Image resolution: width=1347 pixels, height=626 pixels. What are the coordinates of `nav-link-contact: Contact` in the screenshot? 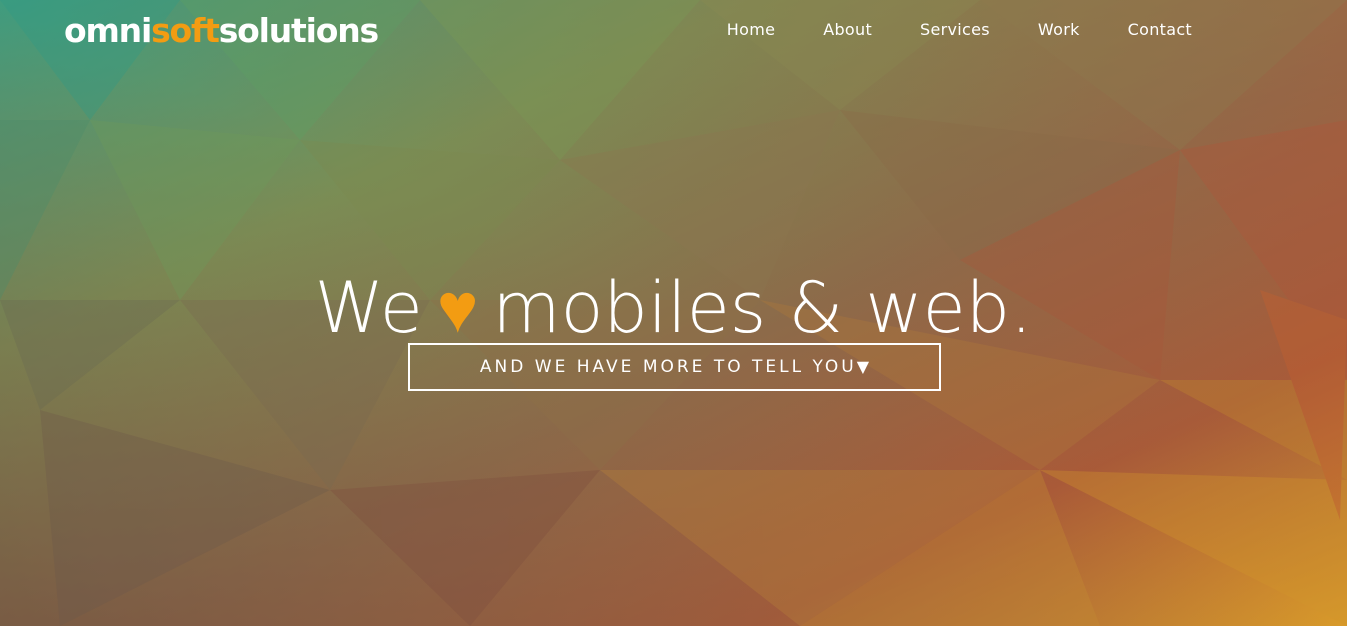 It's located at (1160, 30).